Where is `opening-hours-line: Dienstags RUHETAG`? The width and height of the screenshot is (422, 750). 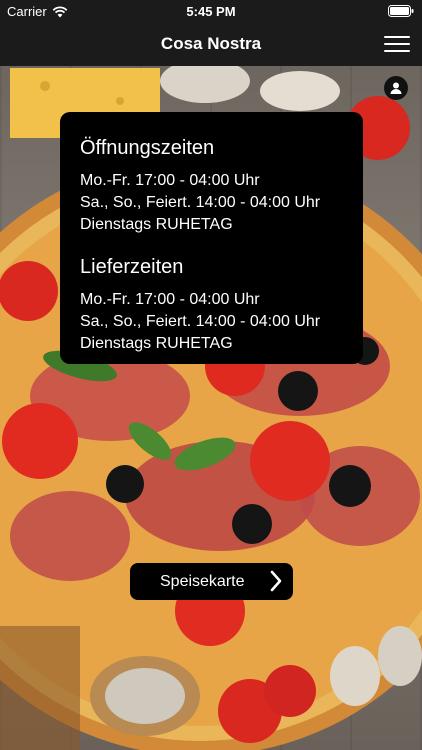 opening-hours-line: Dienstags RUHETAG is located at coordinates (156, 224).